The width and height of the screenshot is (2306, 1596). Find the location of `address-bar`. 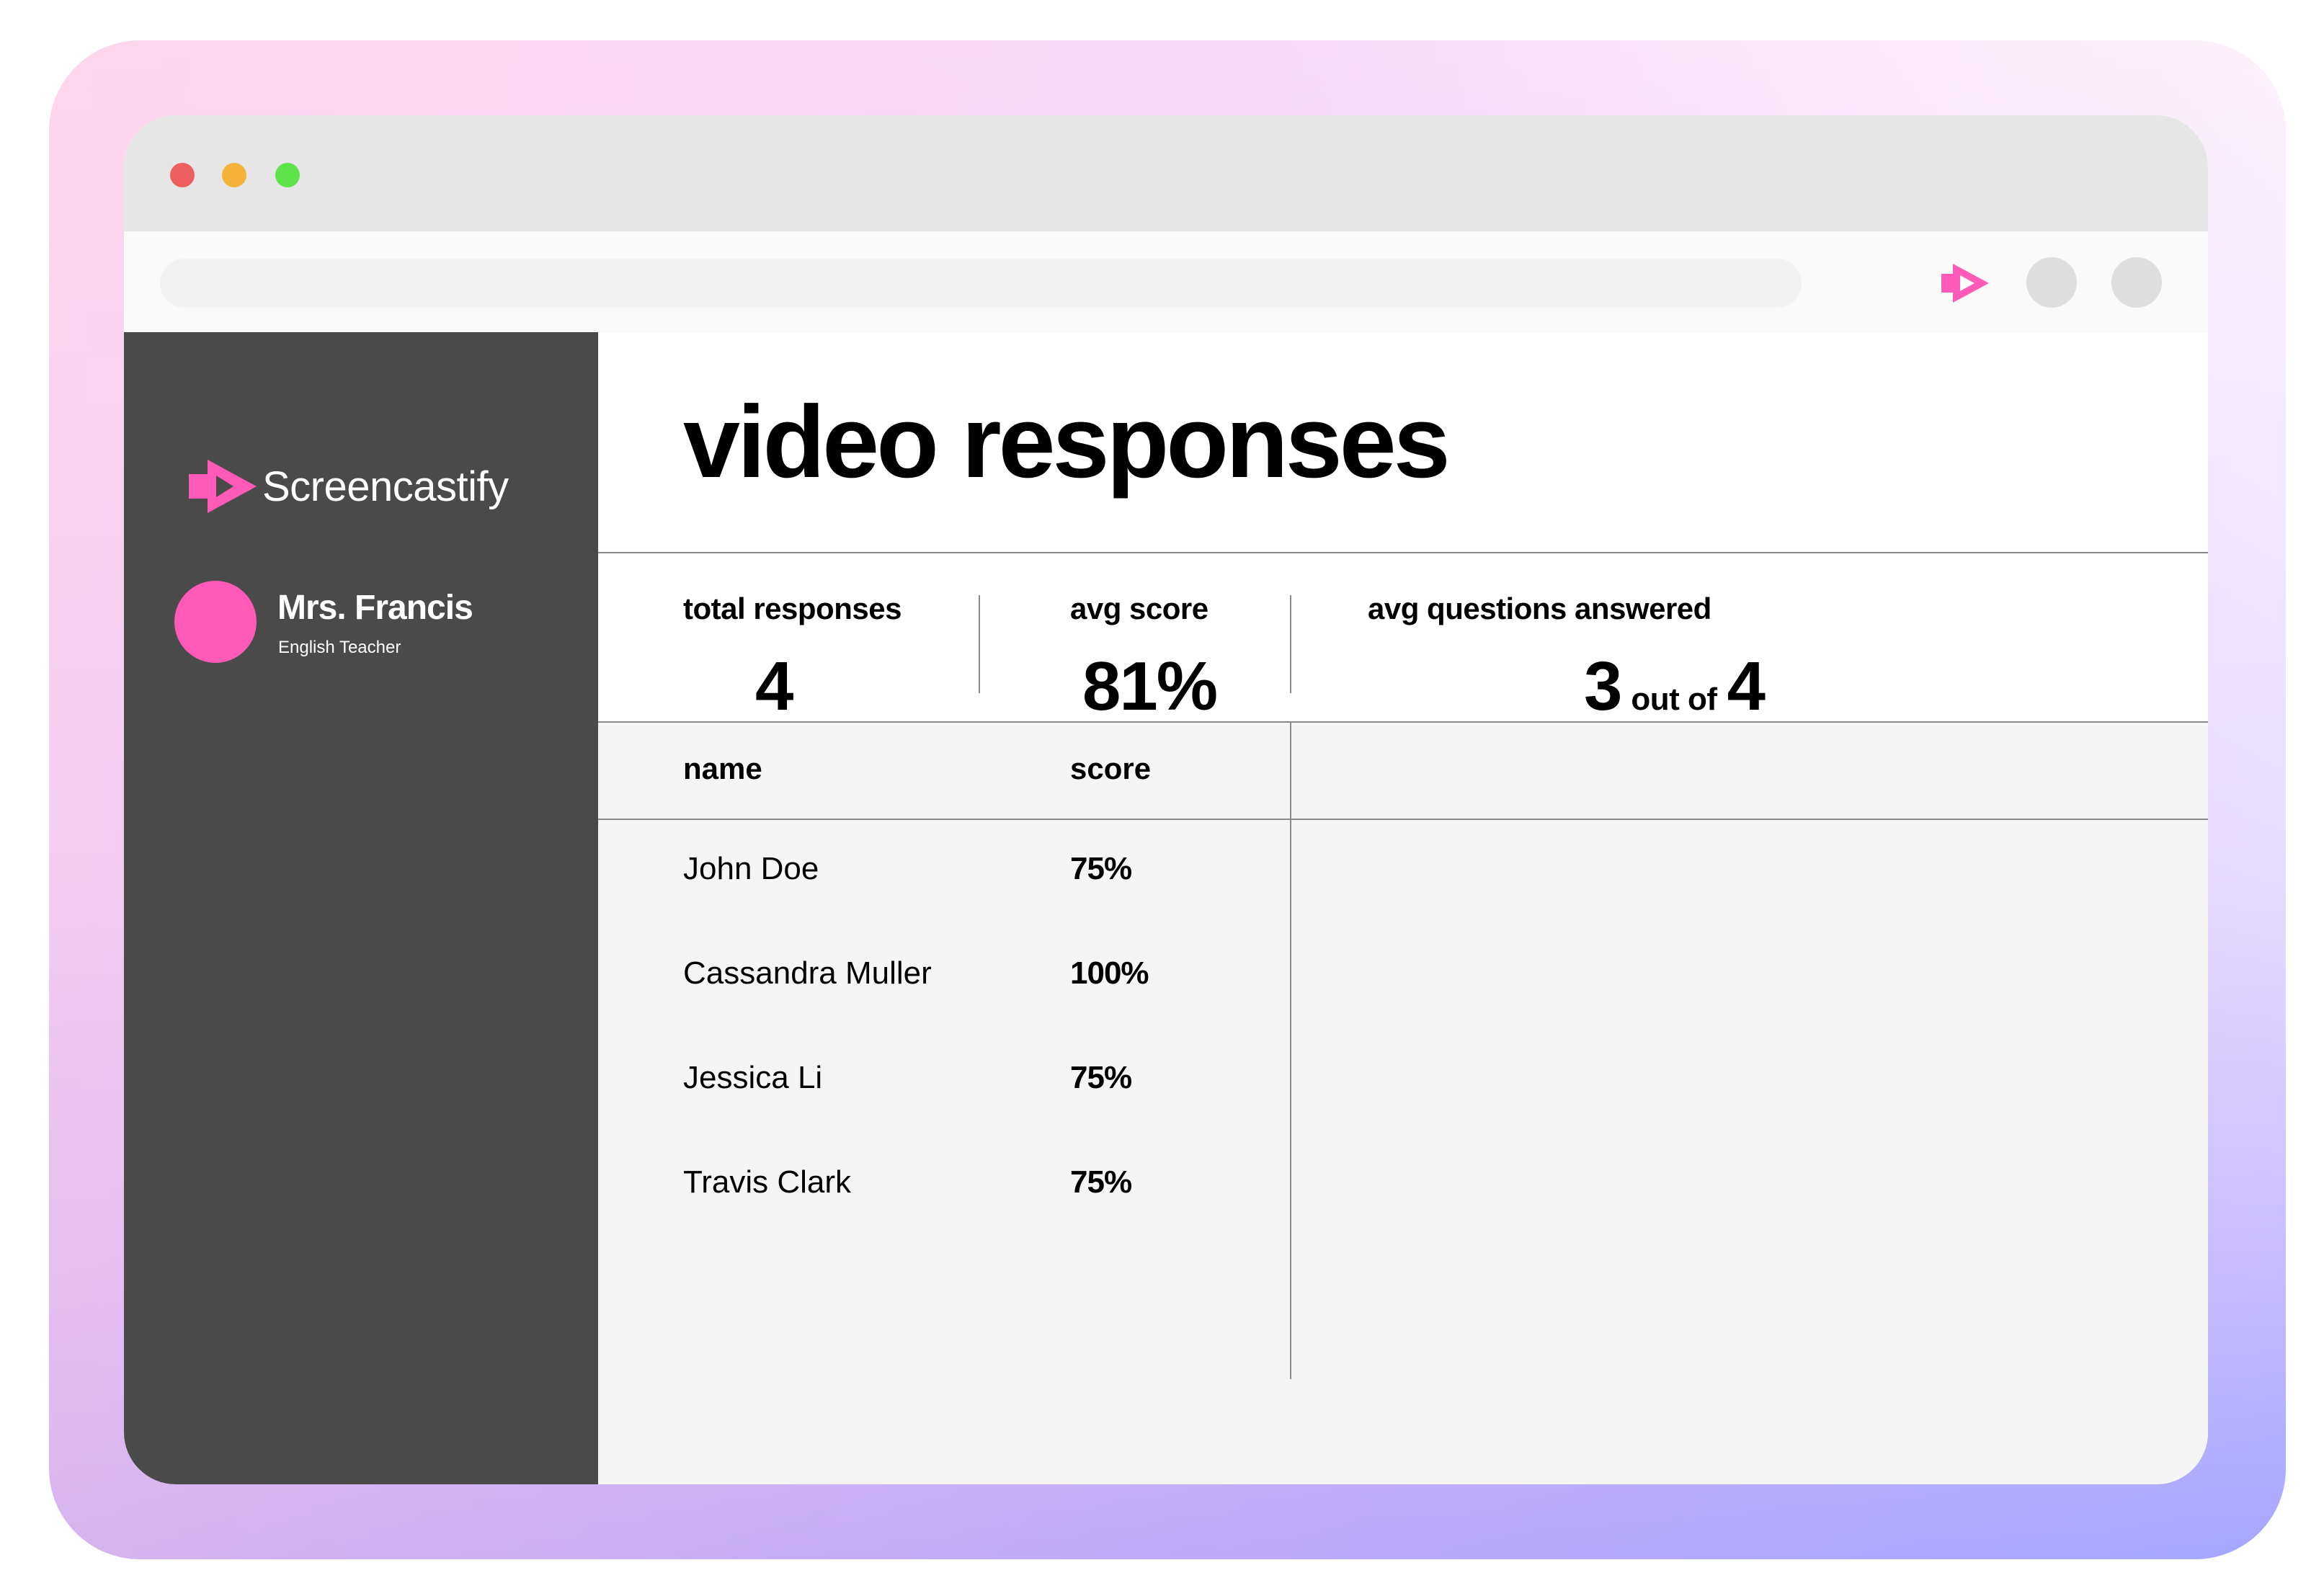

address-bar is located at coordinates (981, 283).